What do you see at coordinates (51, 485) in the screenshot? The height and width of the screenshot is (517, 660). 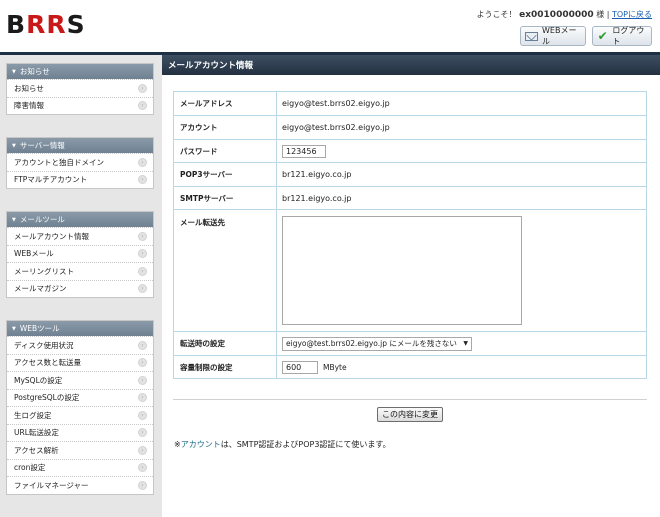 I see `sidebar-item-label: ファイルマネージャー` at bounding box center [51, 485].